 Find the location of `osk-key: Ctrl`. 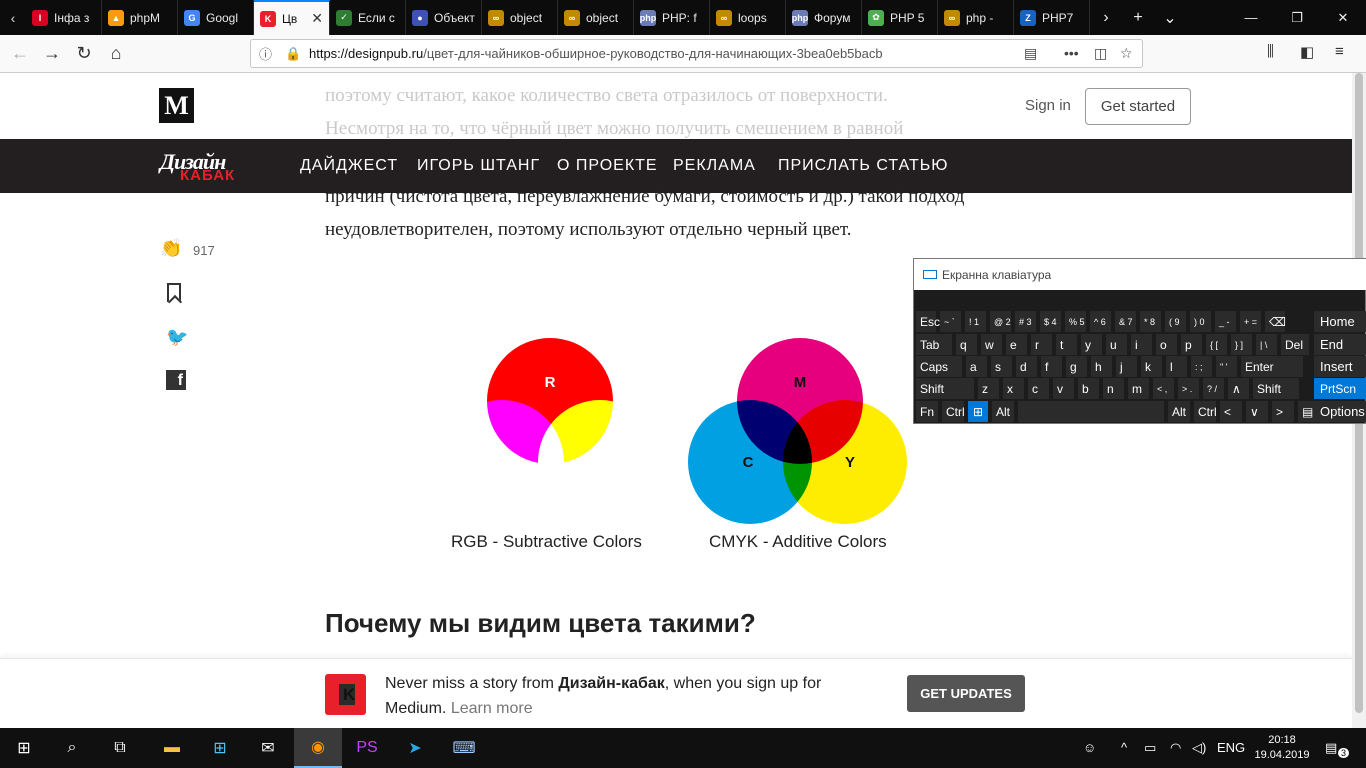

osk-key: Ctrl is located at coordinates (953, 411).